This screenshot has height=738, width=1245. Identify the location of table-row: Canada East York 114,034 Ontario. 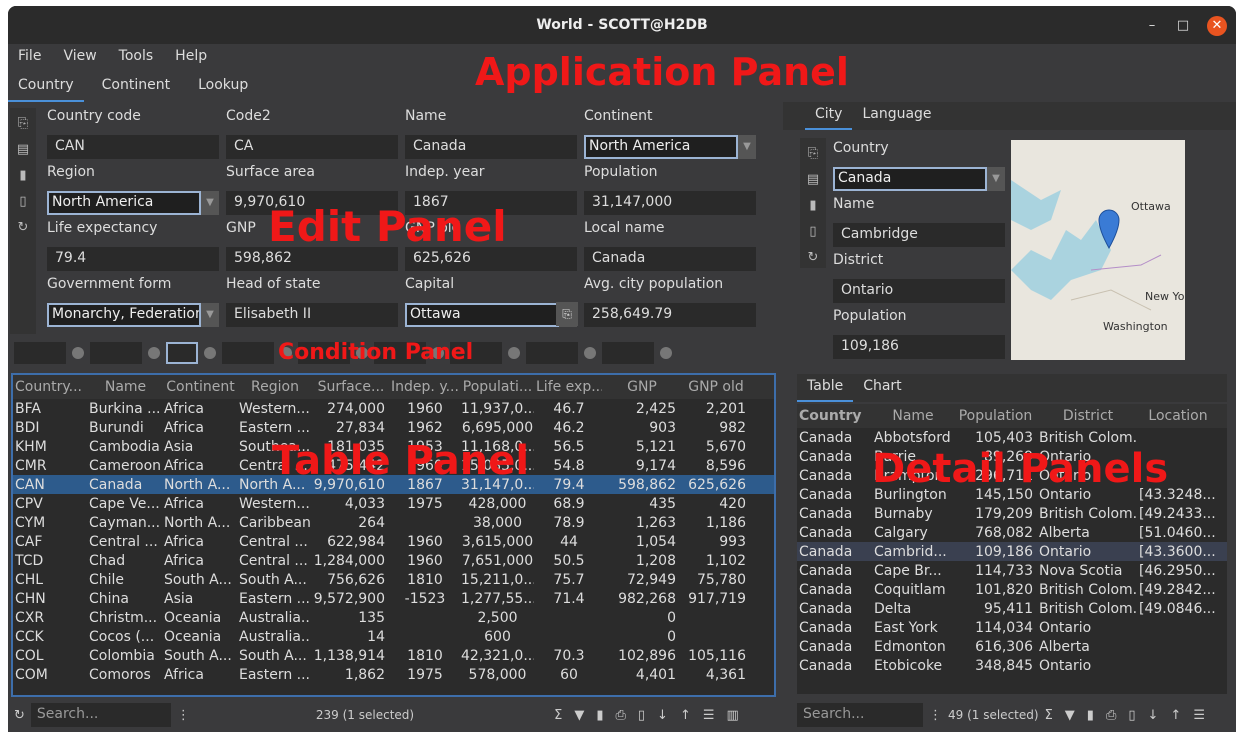
(1012, 627).